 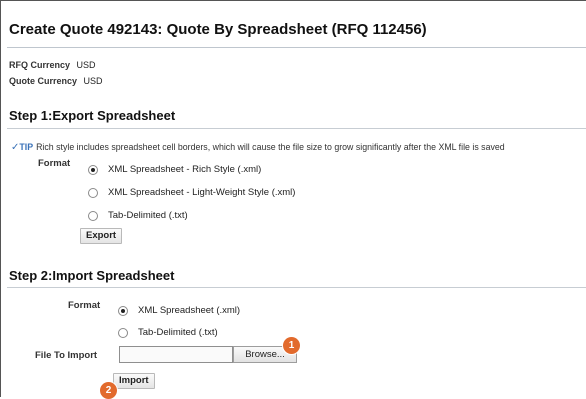 What do you see at coordinates (101, 236) in the screenshot?
I see `export-button: Export` at bounding box center [101, 236].